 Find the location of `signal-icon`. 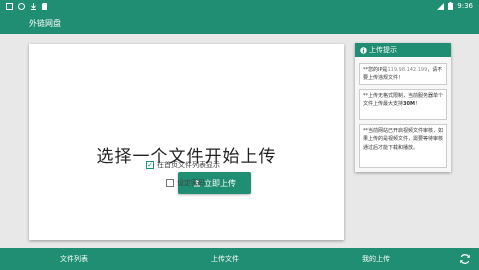

signal-icon is located at coordinates (441, 6).